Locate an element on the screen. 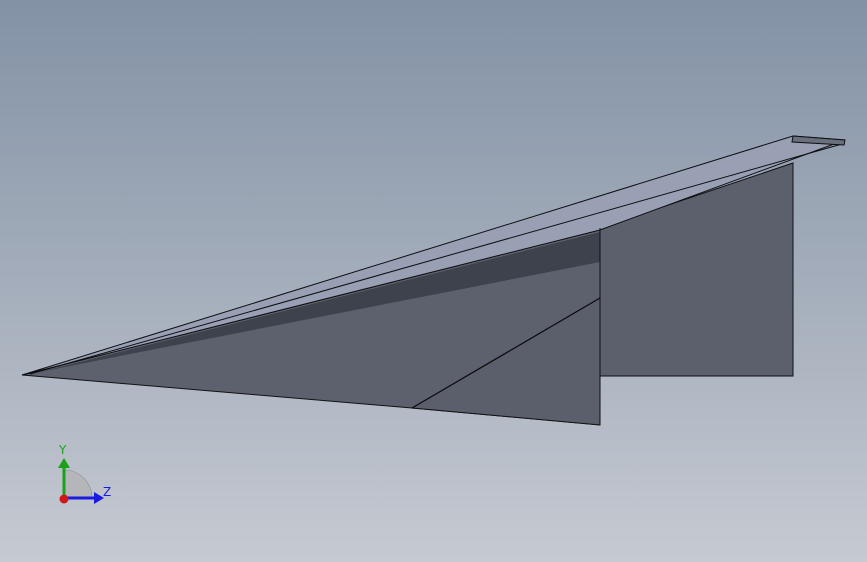 Image resolution: width=867 pixels, height=562 pixels. orientation-triad: Y Z is located at coordinates (84, 476).